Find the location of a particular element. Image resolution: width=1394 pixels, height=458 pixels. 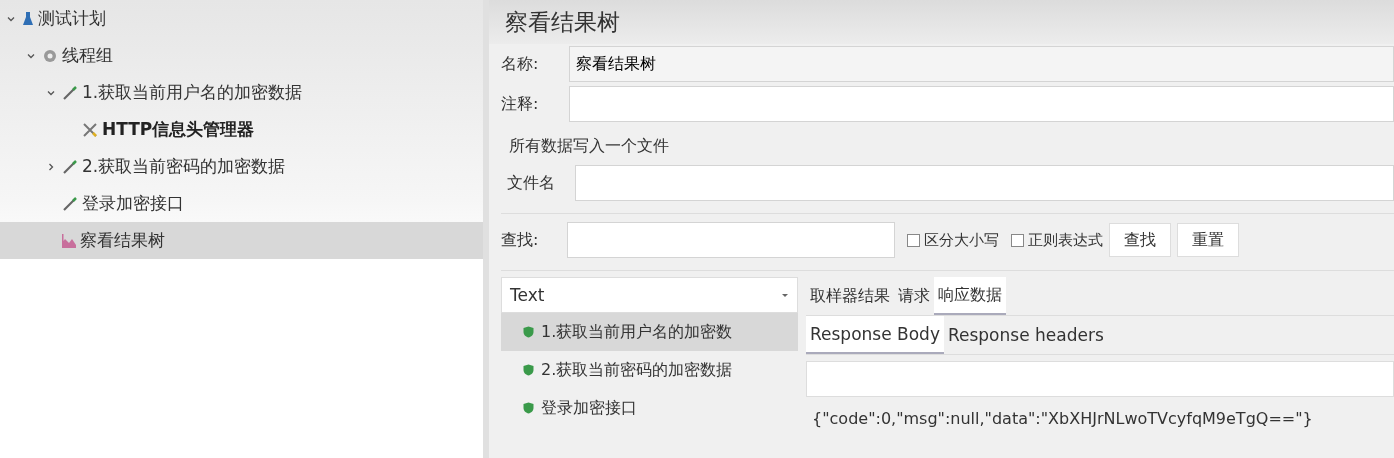

field-label: 注释: is located at coordinates (520, 104).